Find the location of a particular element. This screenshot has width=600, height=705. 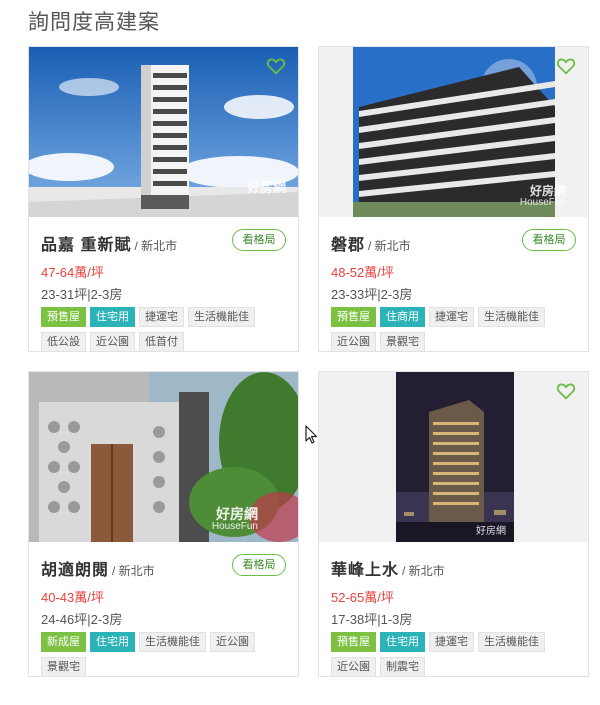

property-tags: 預售屋 住商用 捷運宅 生活機能佳 近公園 景觀宅 is located at coordinates (456, 329).